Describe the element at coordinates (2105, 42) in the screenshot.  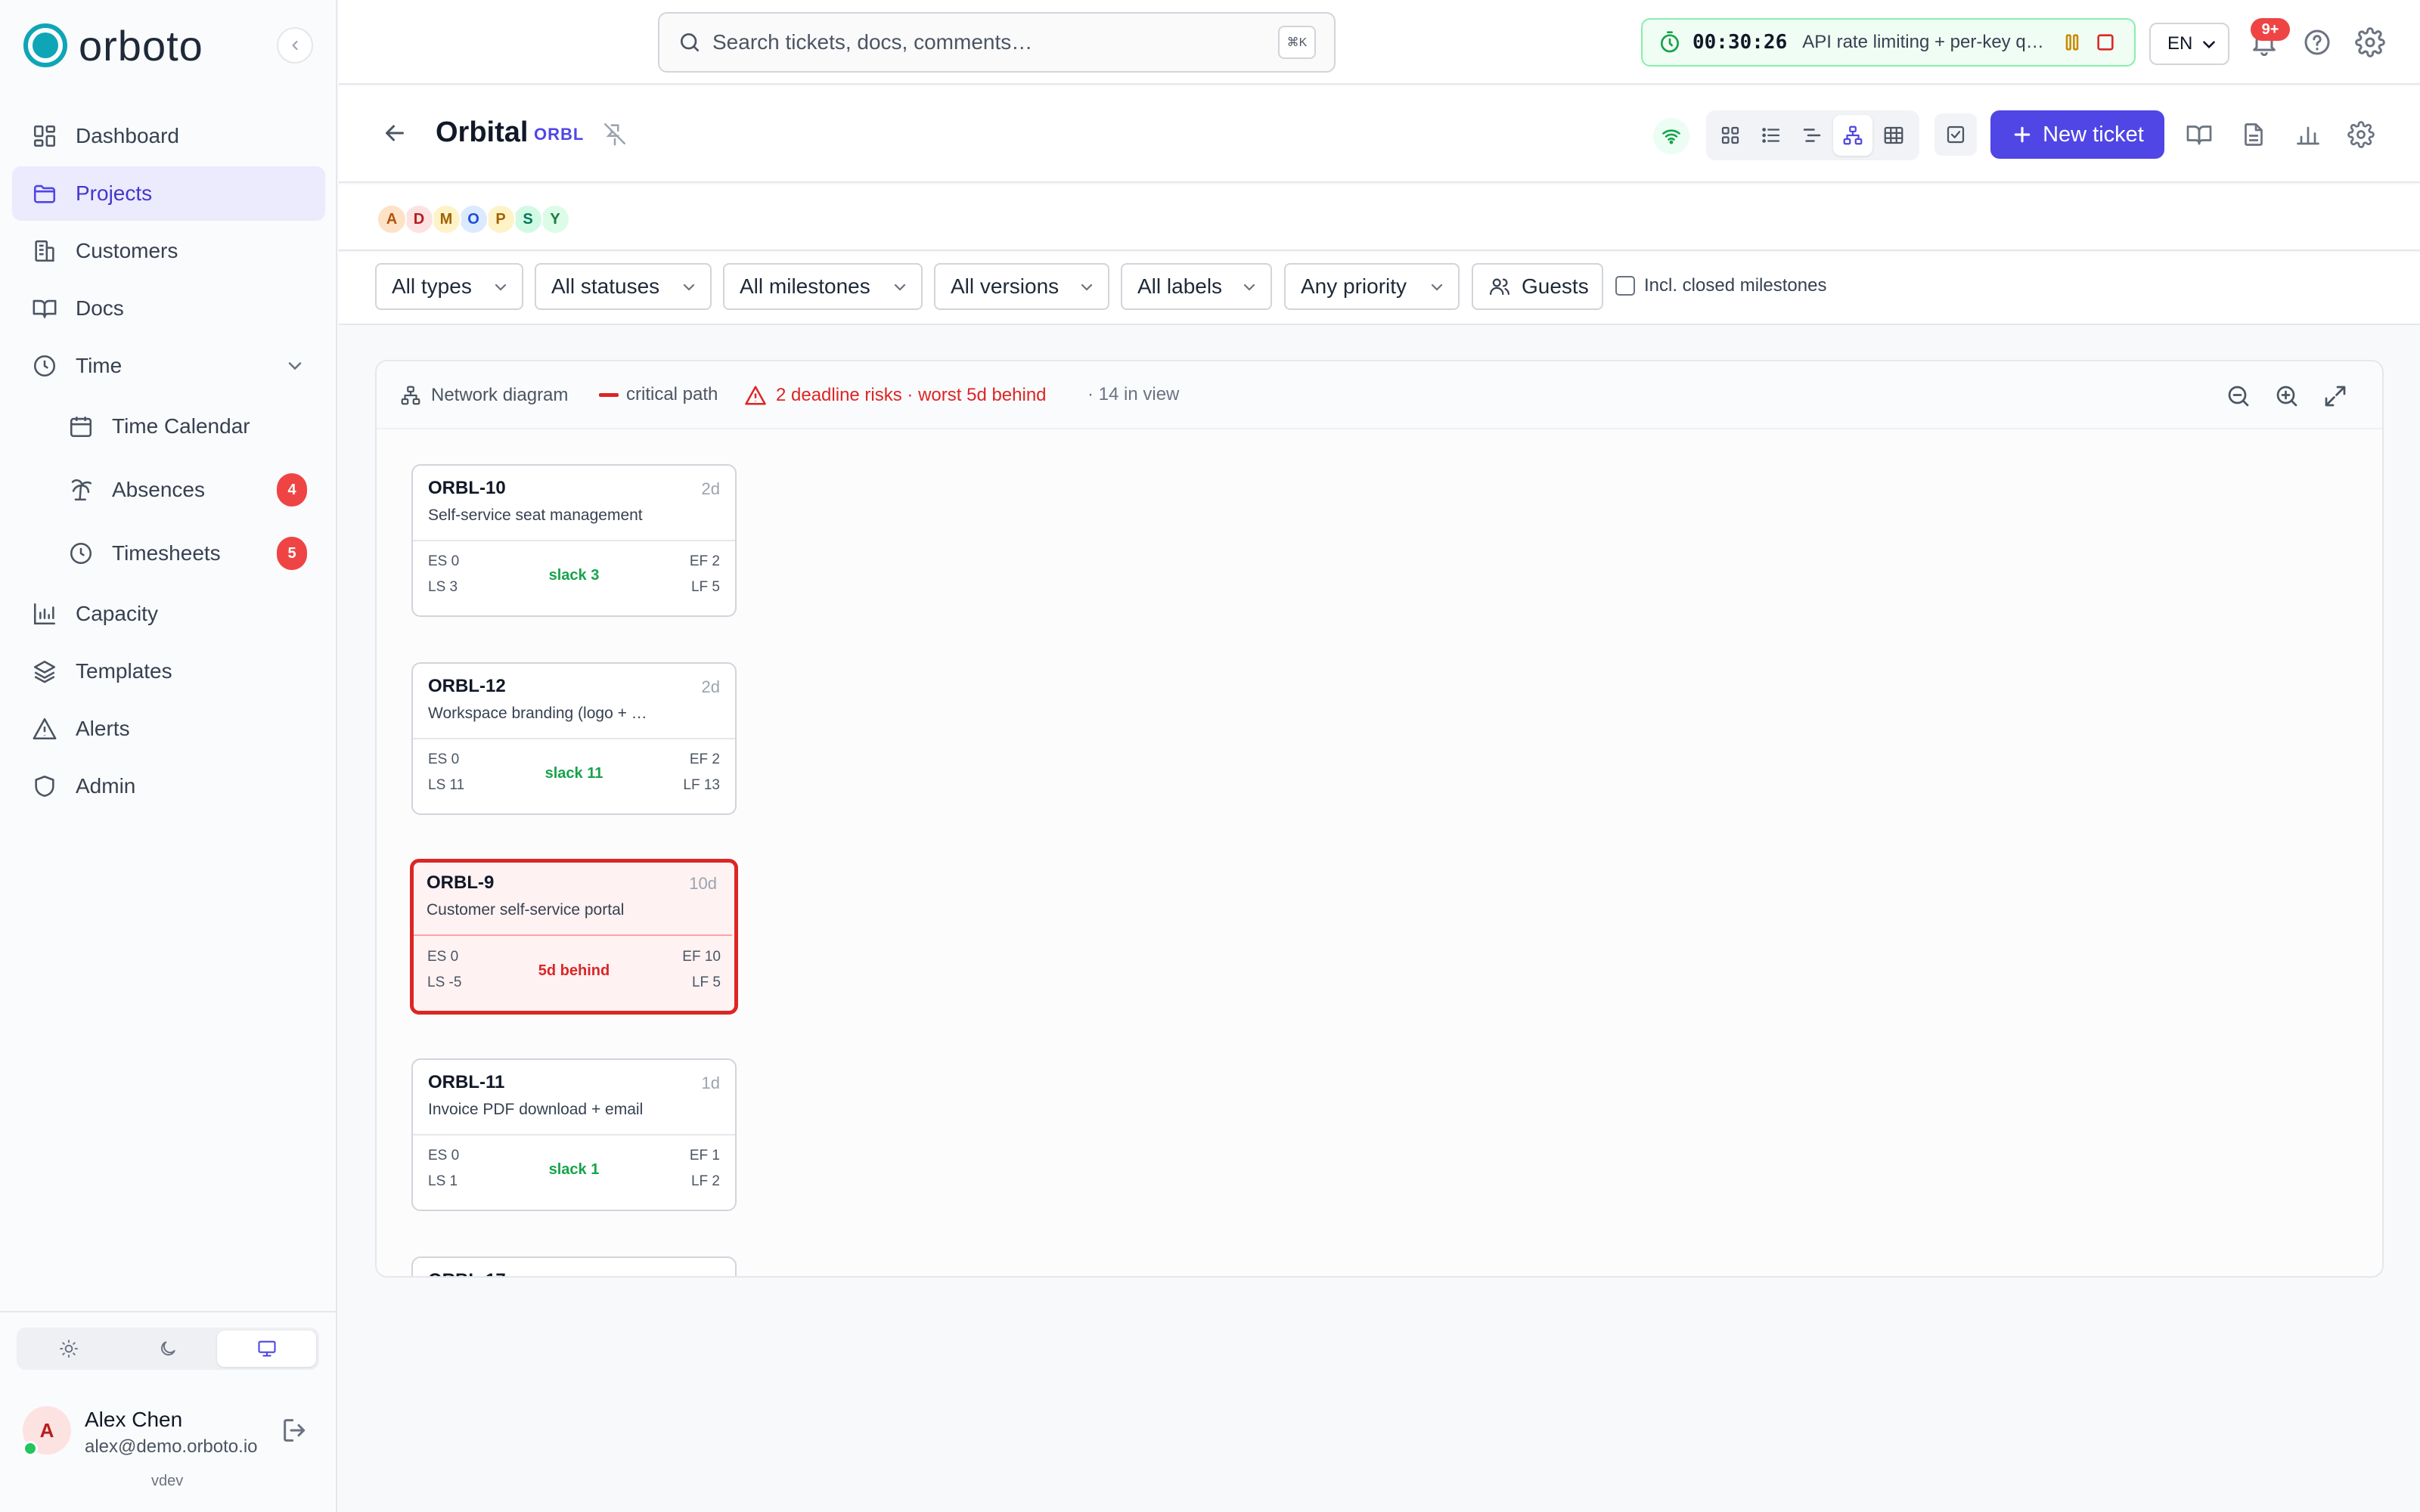
I see `stop-icon` at that location.